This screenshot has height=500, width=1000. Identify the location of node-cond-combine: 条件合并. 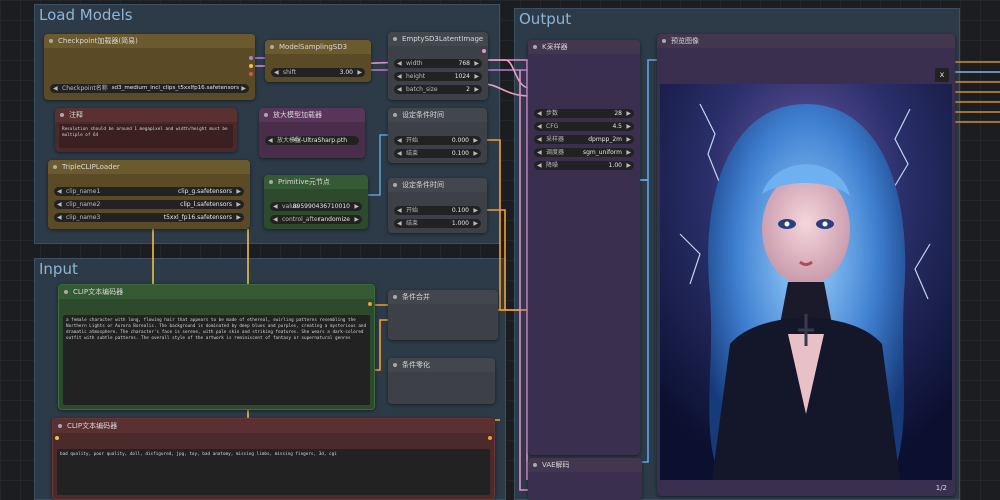
(443, 315).